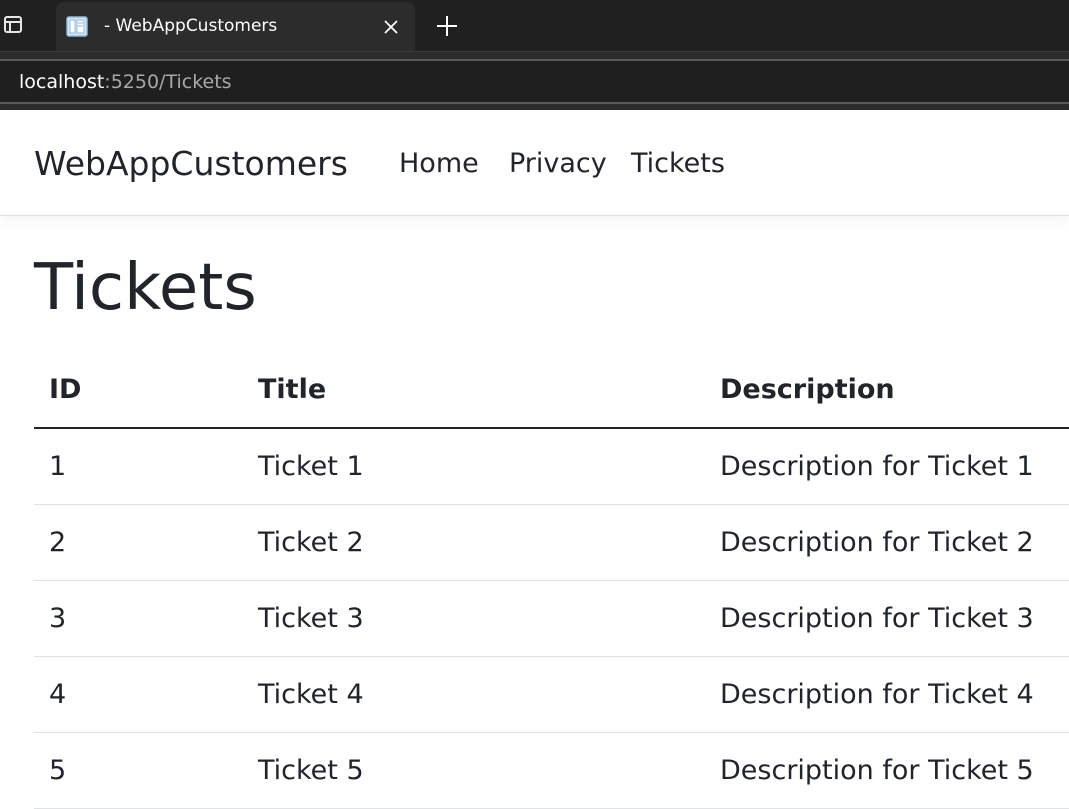 The height and width of the screenshot is (809, 1069). I want to click on nav-link-home: Home, so click(439, 163).